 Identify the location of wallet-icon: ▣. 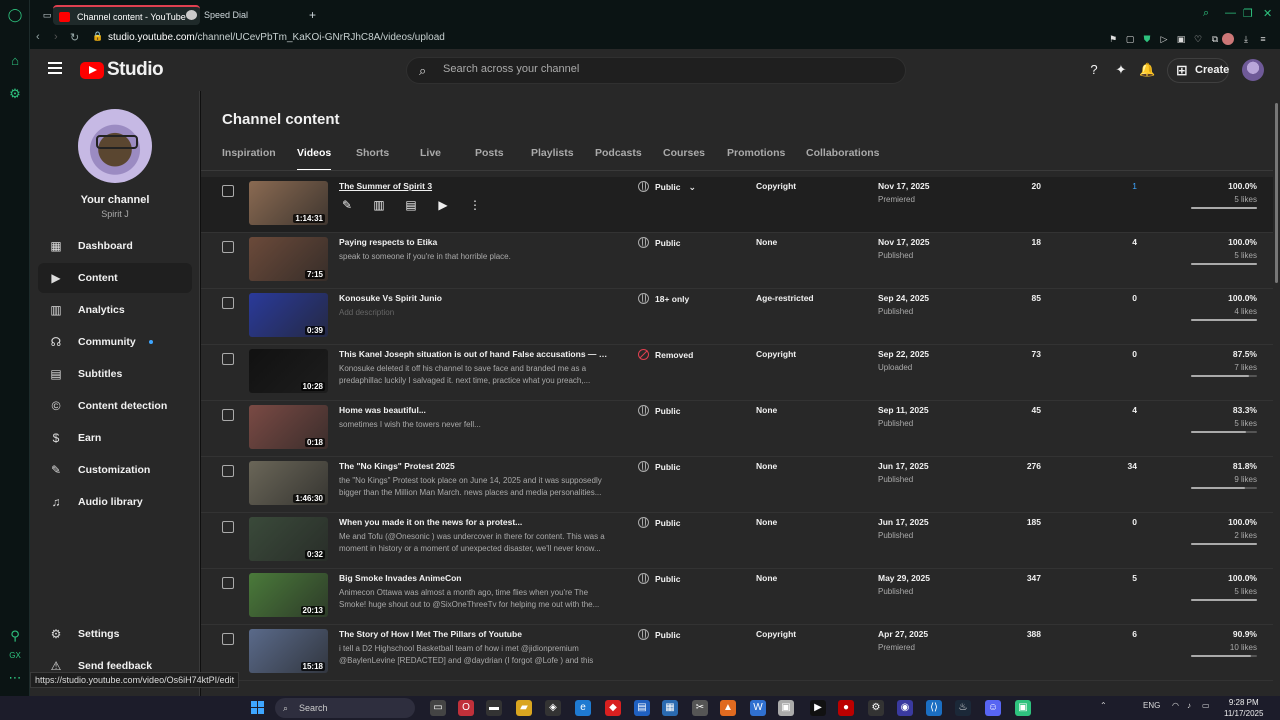
(1181, 39).